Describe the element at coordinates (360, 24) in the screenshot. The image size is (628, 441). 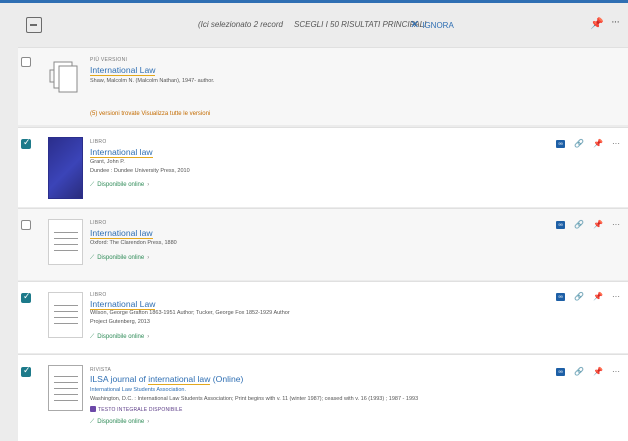
I see `choose-top-results-button: SCEGLI I 50 RISULTATI PRINCIPALI` at that location.